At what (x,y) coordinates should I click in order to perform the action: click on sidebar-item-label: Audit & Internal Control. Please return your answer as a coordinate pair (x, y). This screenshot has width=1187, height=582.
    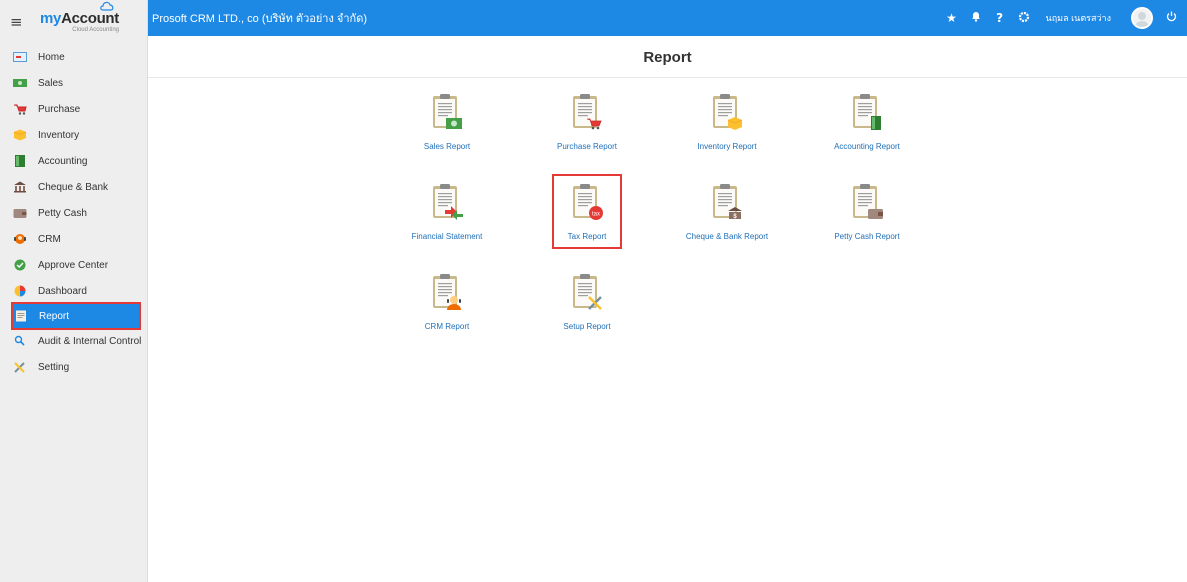
    Looking at the image, I should click on (90, 341).